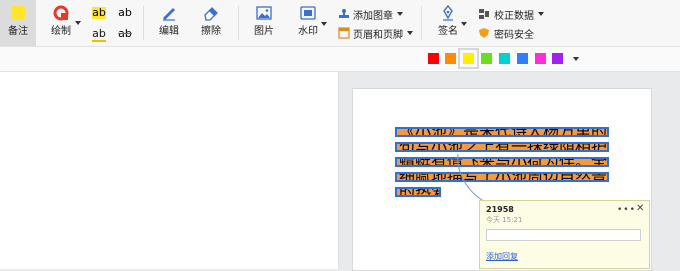 The height and width of the screenshot is (271, 680). What do you see at coordinates (370, 14) in the screenshot?
I see `add-stamp-button: 添加图章` at bounding box center [370, 14].